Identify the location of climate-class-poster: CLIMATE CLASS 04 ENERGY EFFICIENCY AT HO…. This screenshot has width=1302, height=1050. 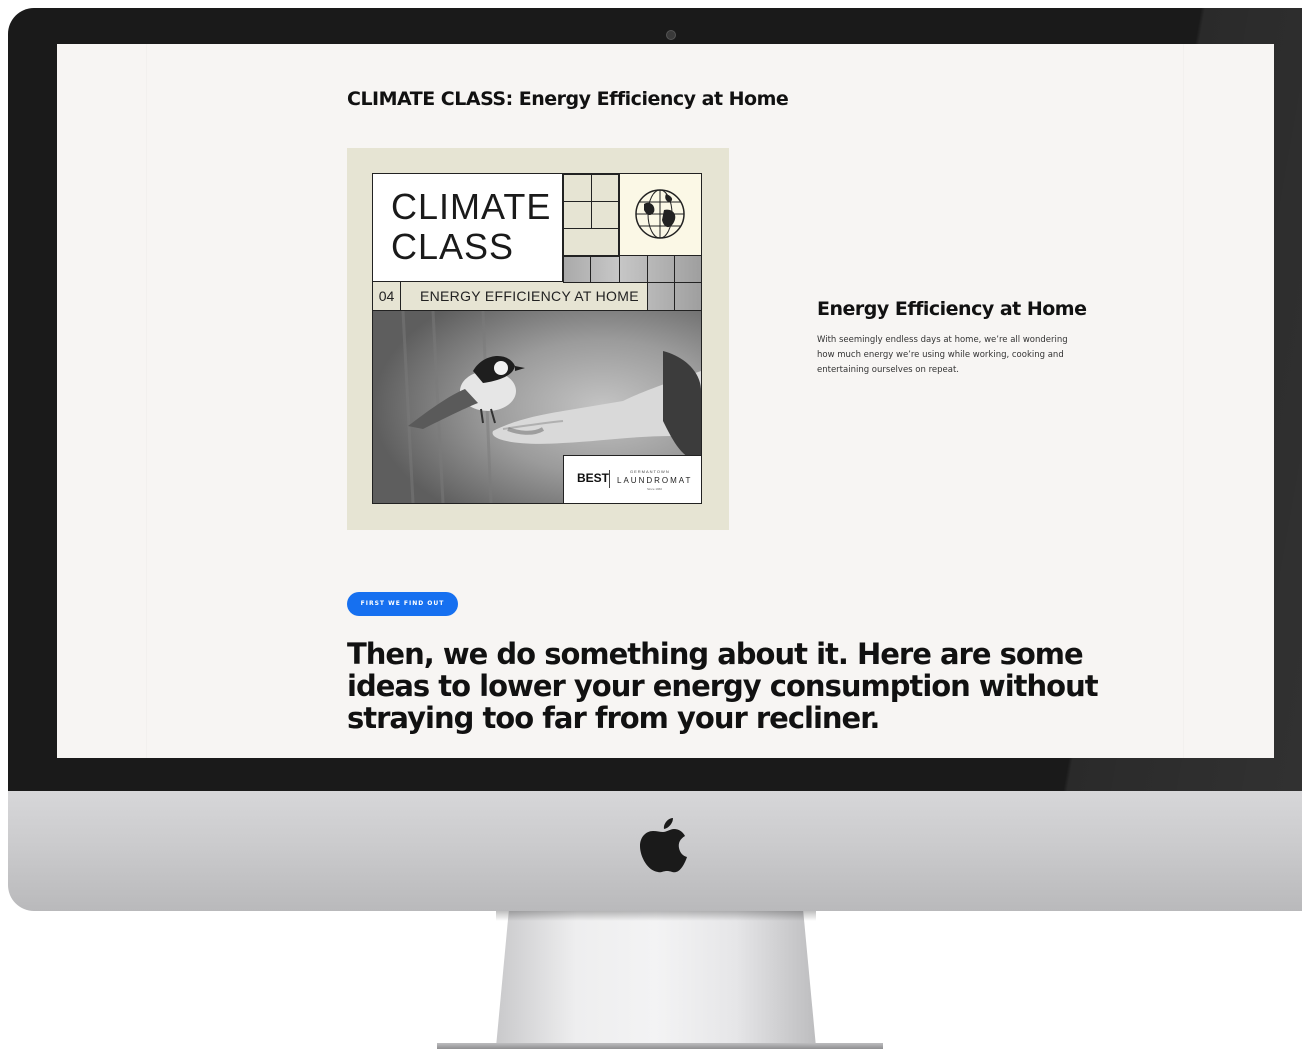
(538, 339).